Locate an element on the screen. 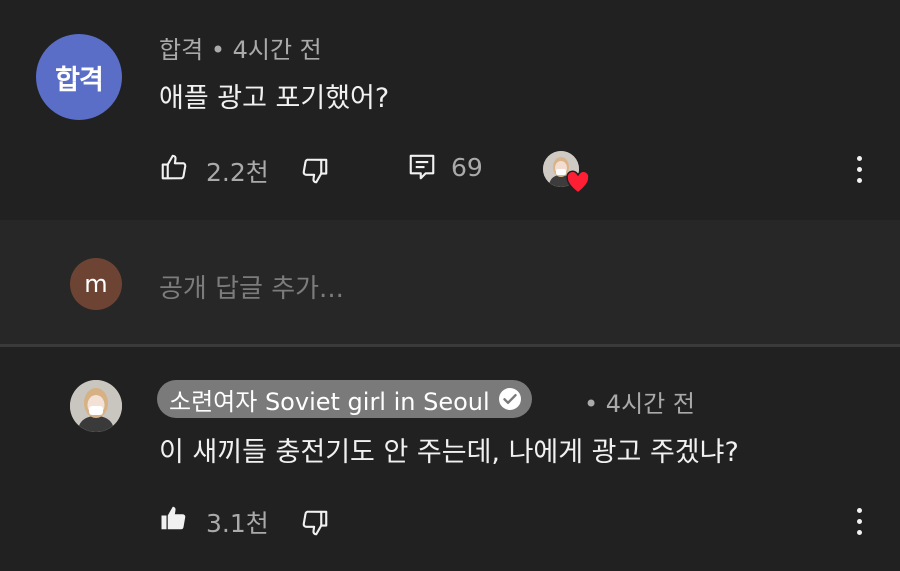 The image size is (900, 571). verified-icon is located at coordinates (509, 399).